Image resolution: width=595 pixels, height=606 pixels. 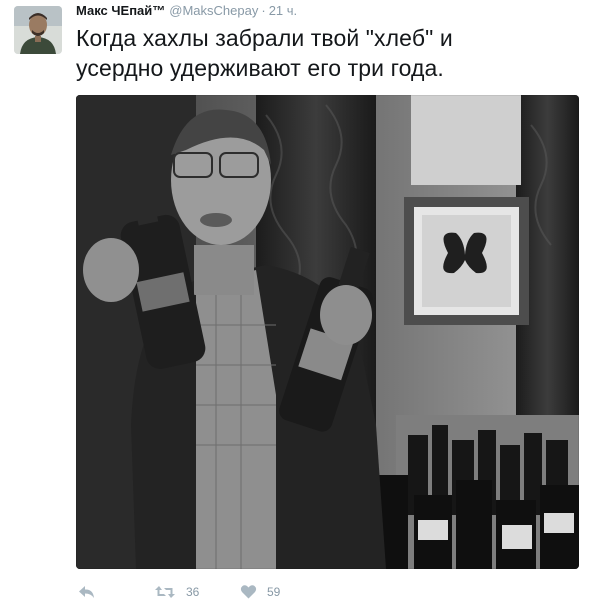 What do you see at coordinates (176, 592) in the screenshot?
I see `retweet-button: 36` at bounding box center [176, 592].